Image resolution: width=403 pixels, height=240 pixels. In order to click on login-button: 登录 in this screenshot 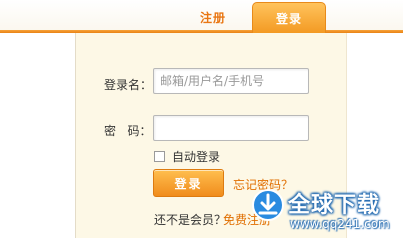, I will do `click(188, 183)`.